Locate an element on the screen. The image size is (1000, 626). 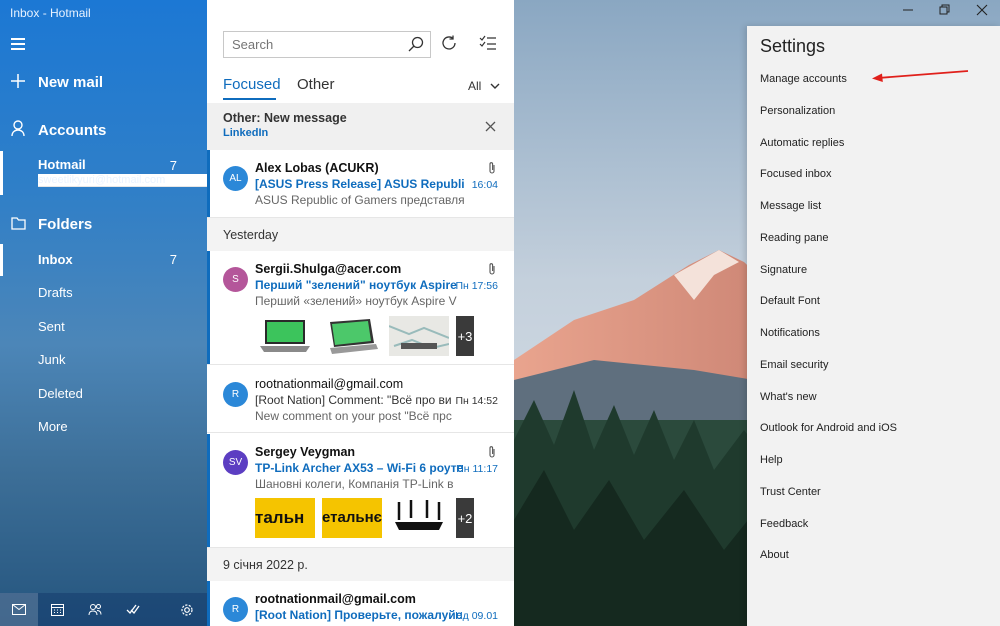
tab-focused: Focused is located at coordinates (252, 84).